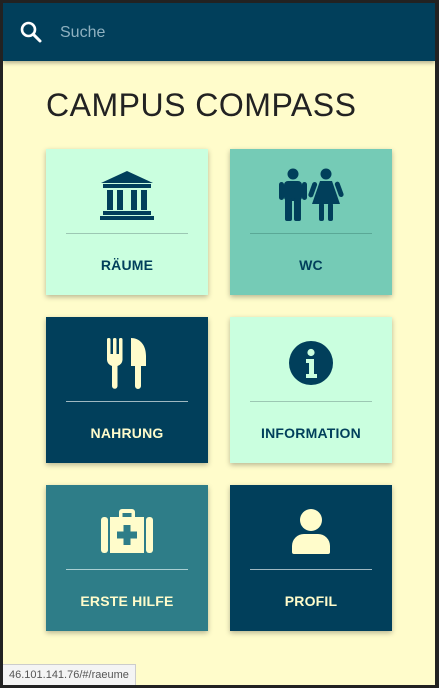 This screenshot has width=439, height=688. I want to click on tile-label: NAHRUNG, so click(127, 433).